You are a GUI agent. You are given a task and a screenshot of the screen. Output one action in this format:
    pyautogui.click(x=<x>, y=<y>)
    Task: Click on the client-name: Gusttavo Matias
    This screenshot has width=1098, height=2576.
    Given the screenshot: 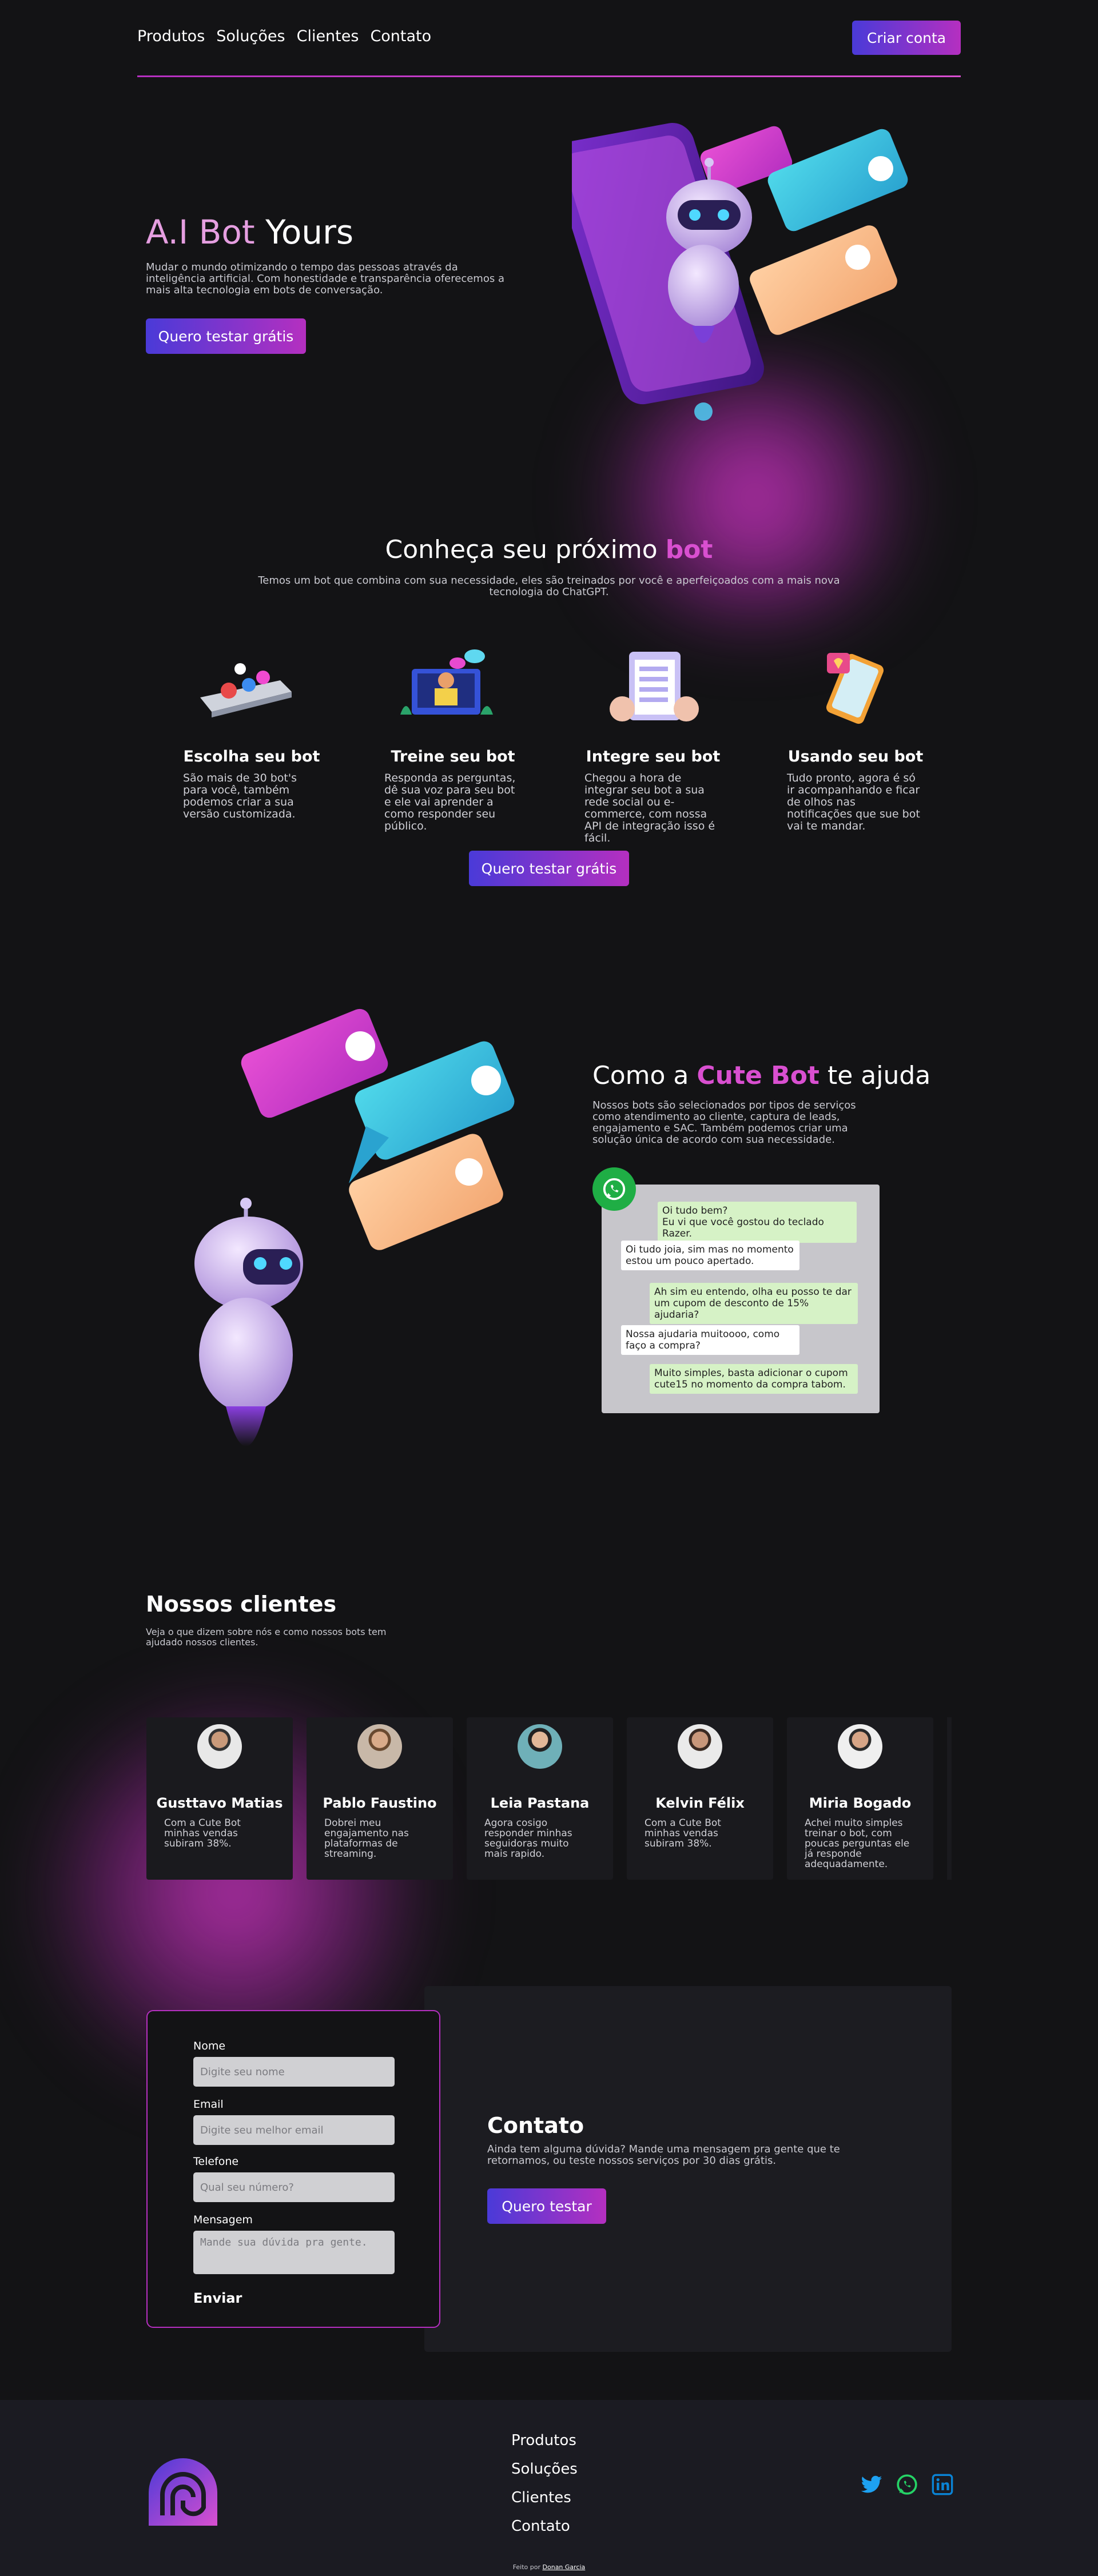 What is the action you would take?
    pyautogui.click(x=219, y=1803)
    